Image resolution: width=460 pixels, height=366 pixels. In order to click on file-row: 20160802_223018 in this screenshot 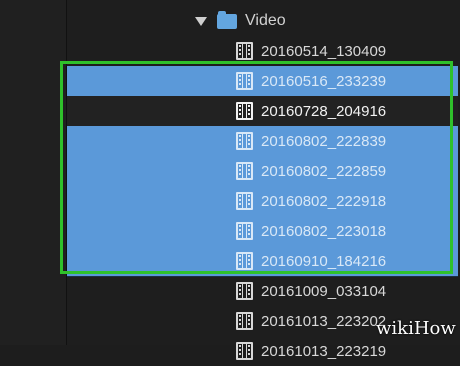, I will do `click(262, 231)`.